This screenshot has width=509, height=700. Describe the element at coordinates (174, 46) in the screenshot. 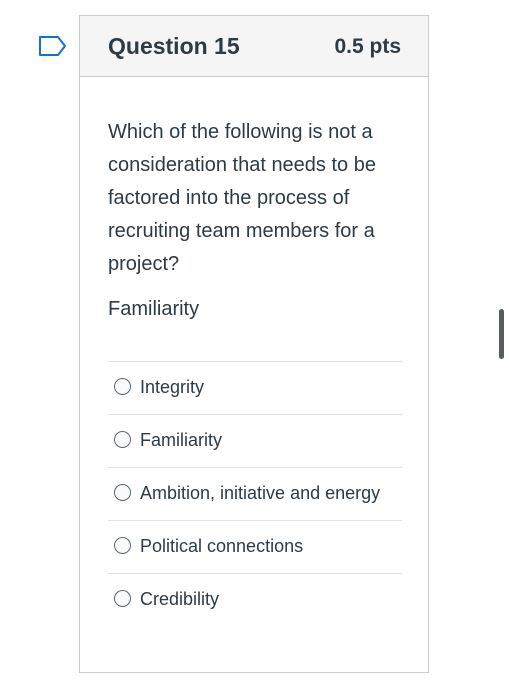

I see `question-title: Question 15` at that location.